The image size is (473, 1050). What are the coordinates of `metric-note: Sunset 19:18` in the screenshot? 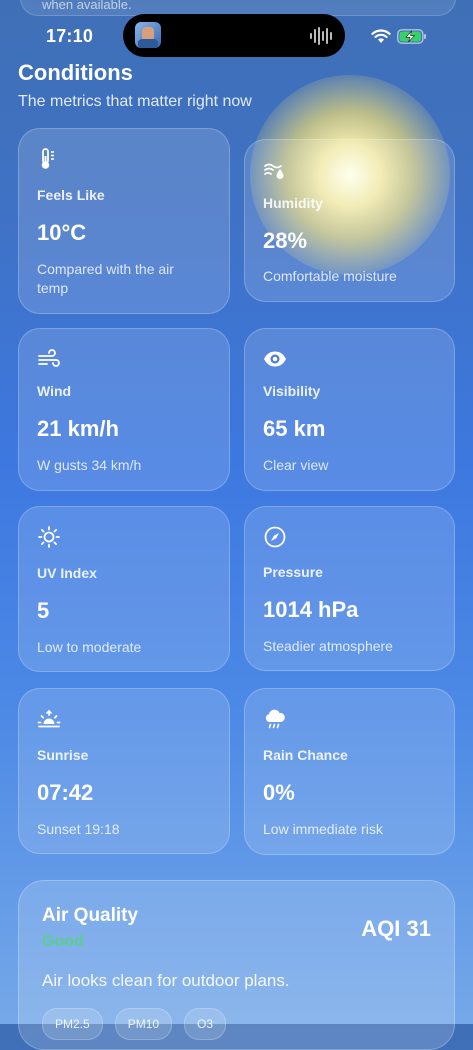 It's located at (78, 829).